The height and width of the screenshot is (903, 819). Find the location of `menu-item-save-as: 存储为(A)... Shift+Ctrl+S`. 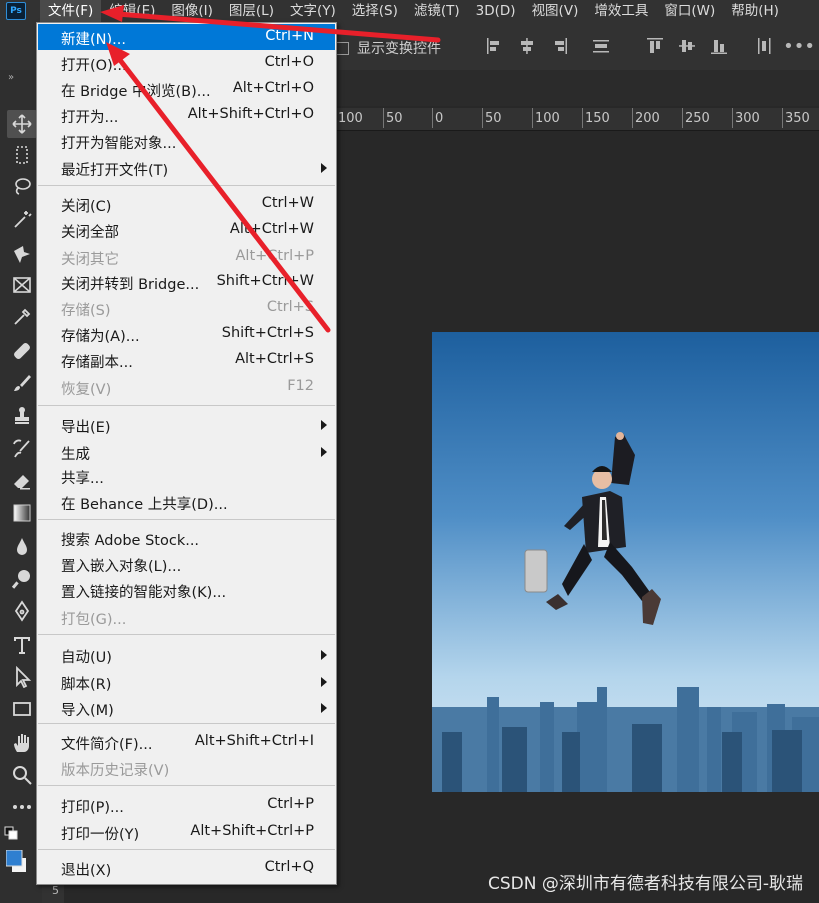

menu-item-save-as: 存储为(A)... Shift+Ctrl+S is located at coordinates (186, 334).